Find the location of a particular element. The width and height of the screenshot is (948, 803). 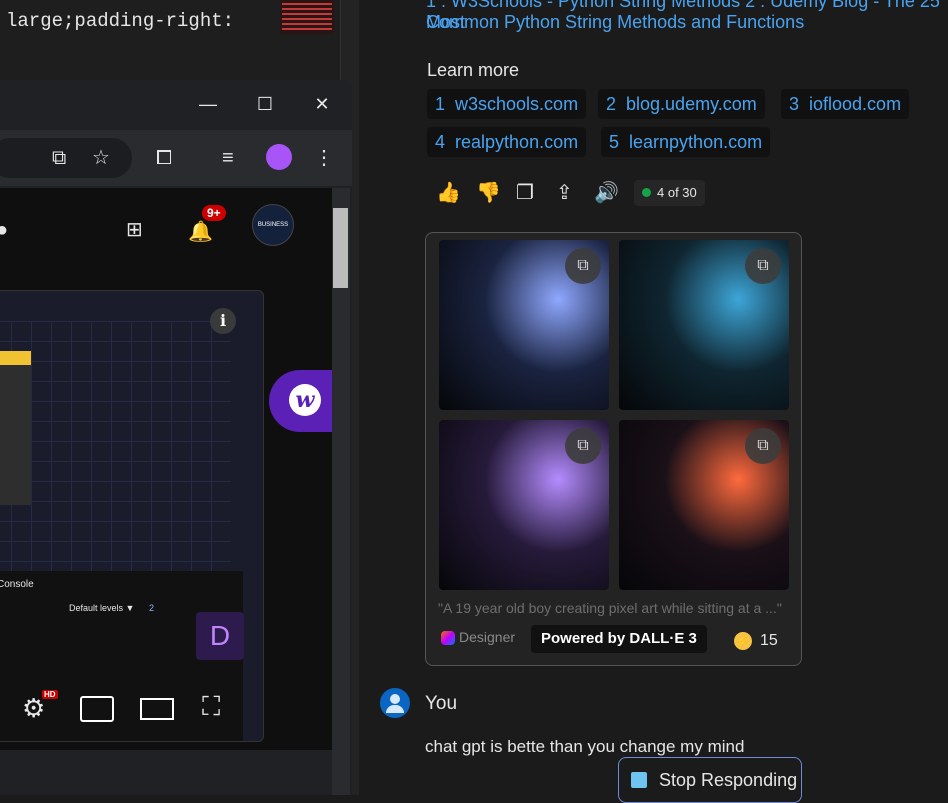

browser-toolbar: ⧉ ☆ ⧠ ≡ ⋮ is located at coordinates (176, 158).